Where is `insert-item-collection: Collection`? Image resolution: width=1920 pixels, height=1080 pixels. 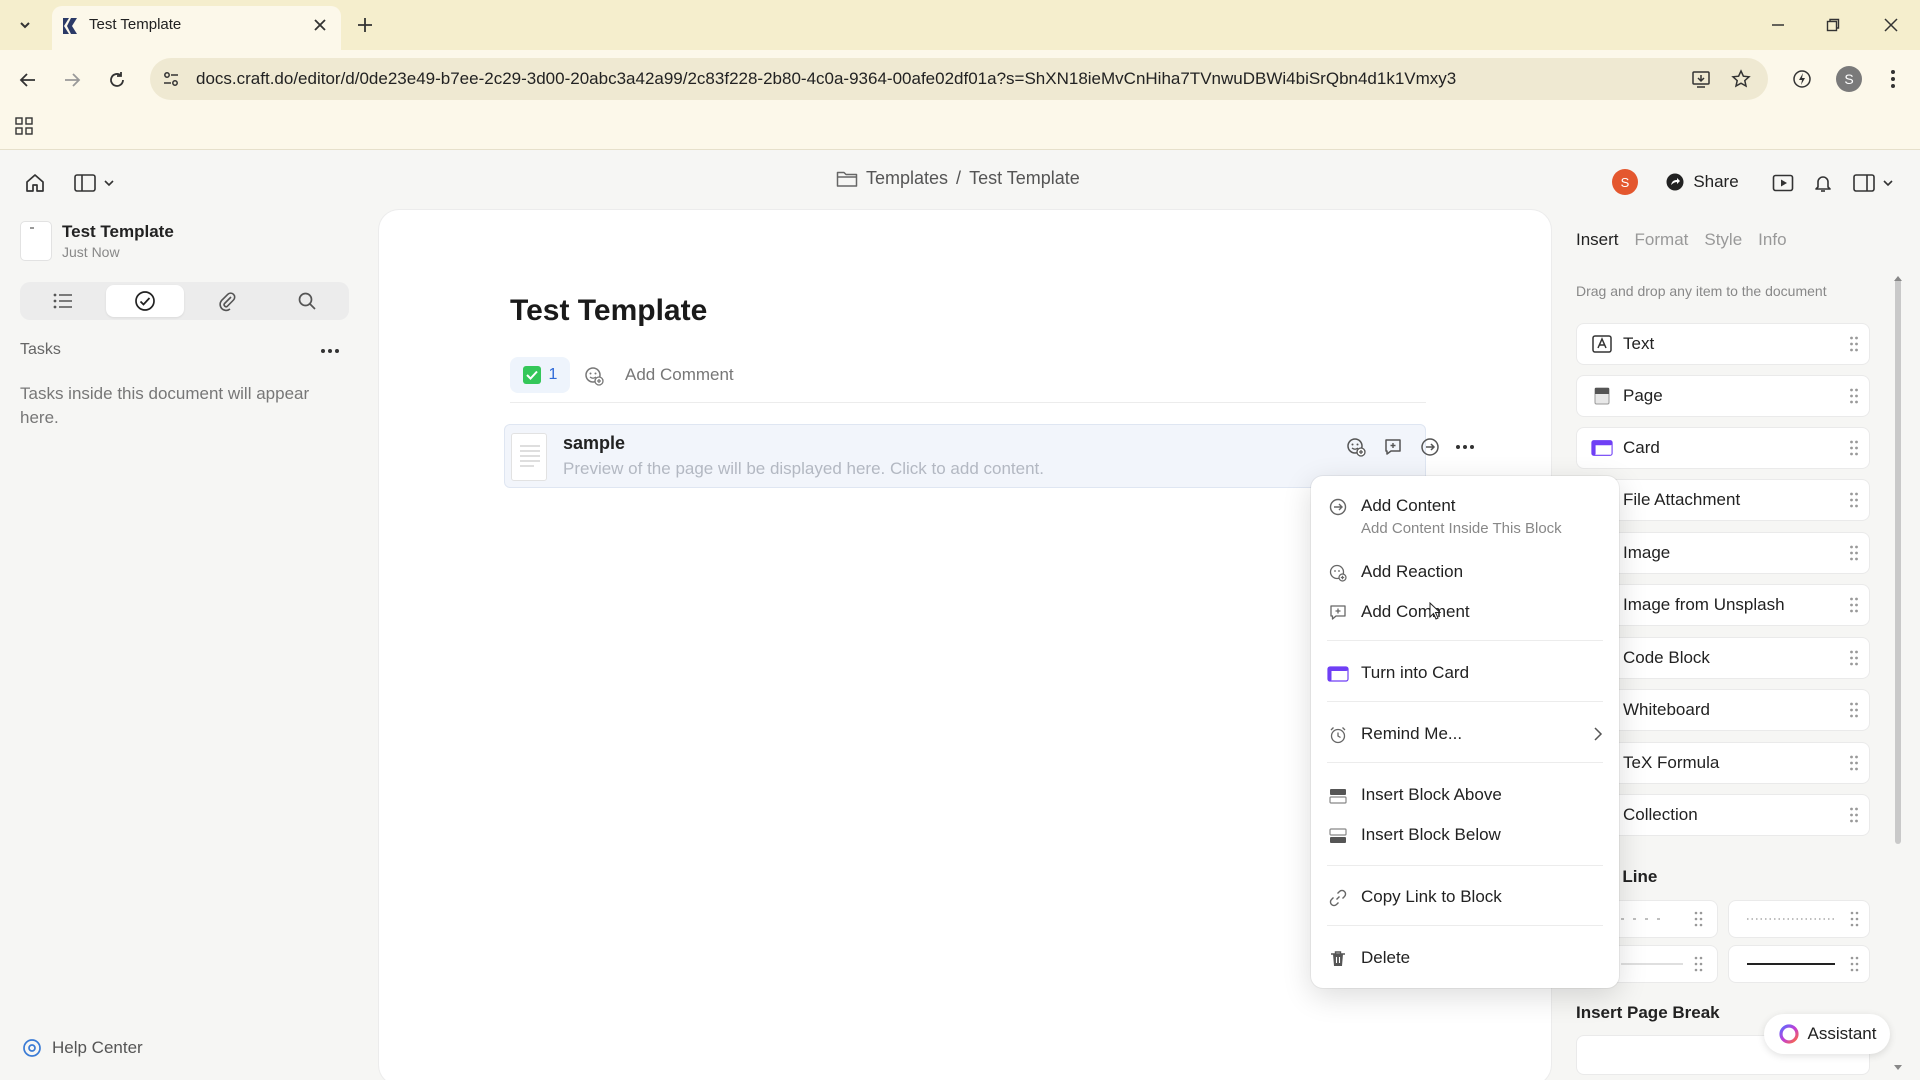 insert-item-collection: Collection is located at coordinates (1723, 815).